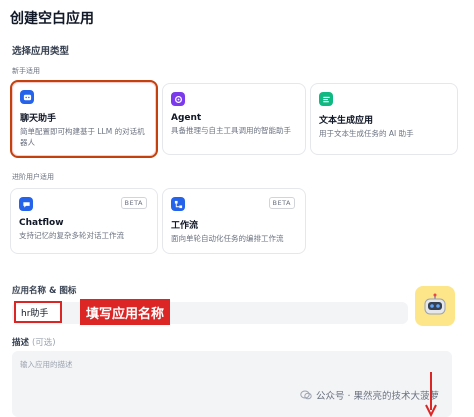 This screenshot has height=417, width=474. I want to click on card-text-generation-desc: 用于文本生成任务的 AI 助手, so click(366, 133).